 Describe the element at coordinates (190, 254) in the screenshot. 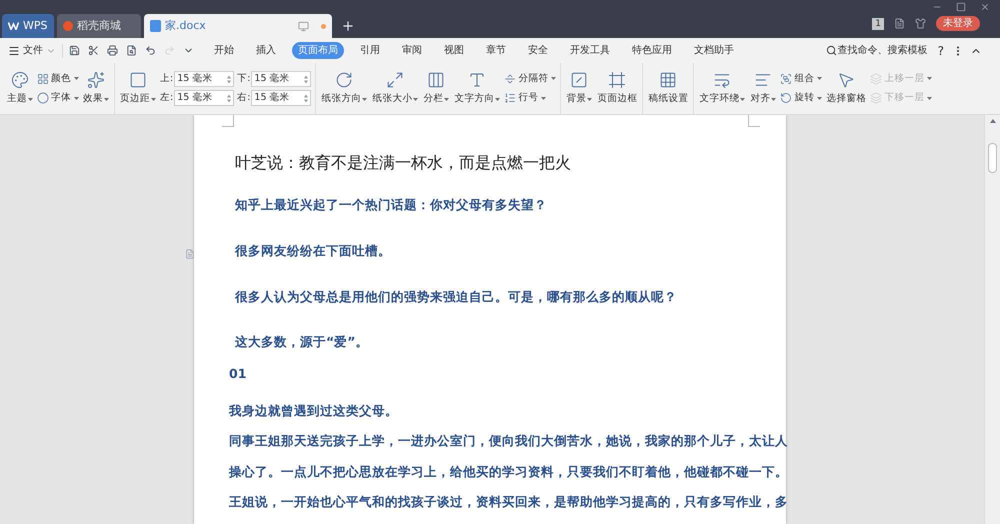

I see `paragraph-layout-icon` at that location.